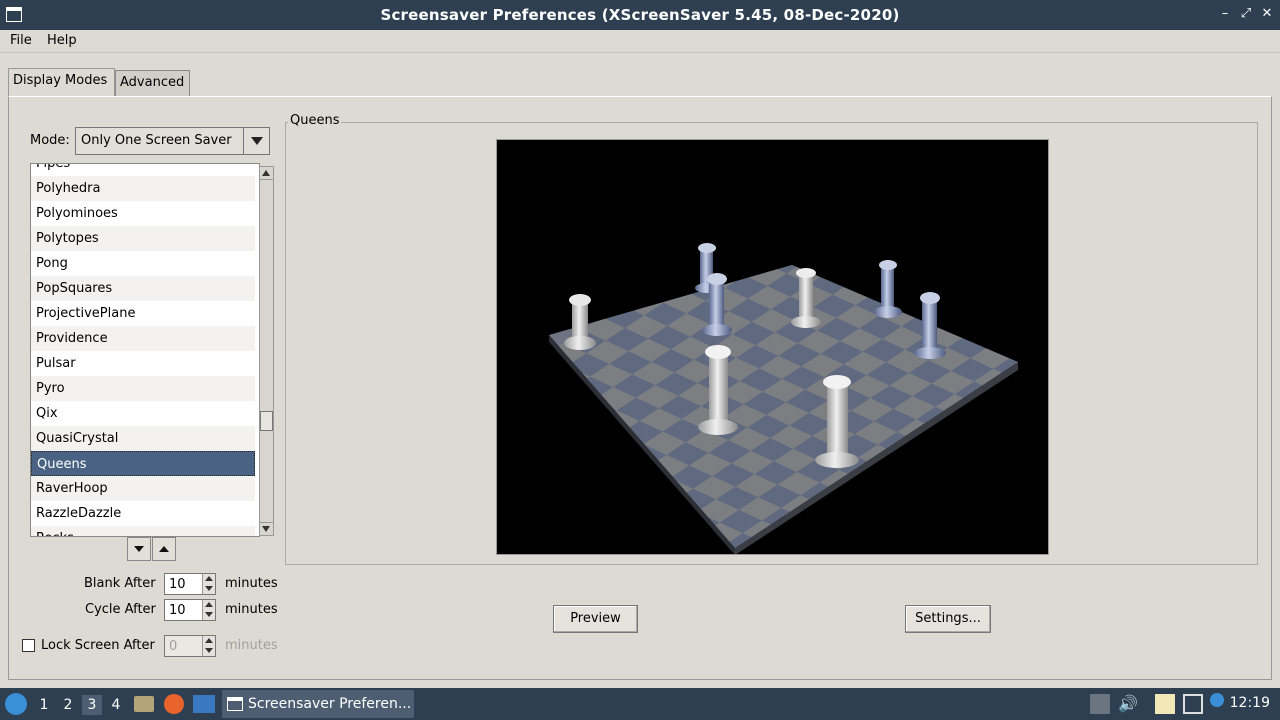 Image resolution: width=1280 pixels, height=720 pixels. What do you see at coordinates (190, 646) in the screenshot?
I see `lock-after-spinner: 0` at bounding box center [190, 646].